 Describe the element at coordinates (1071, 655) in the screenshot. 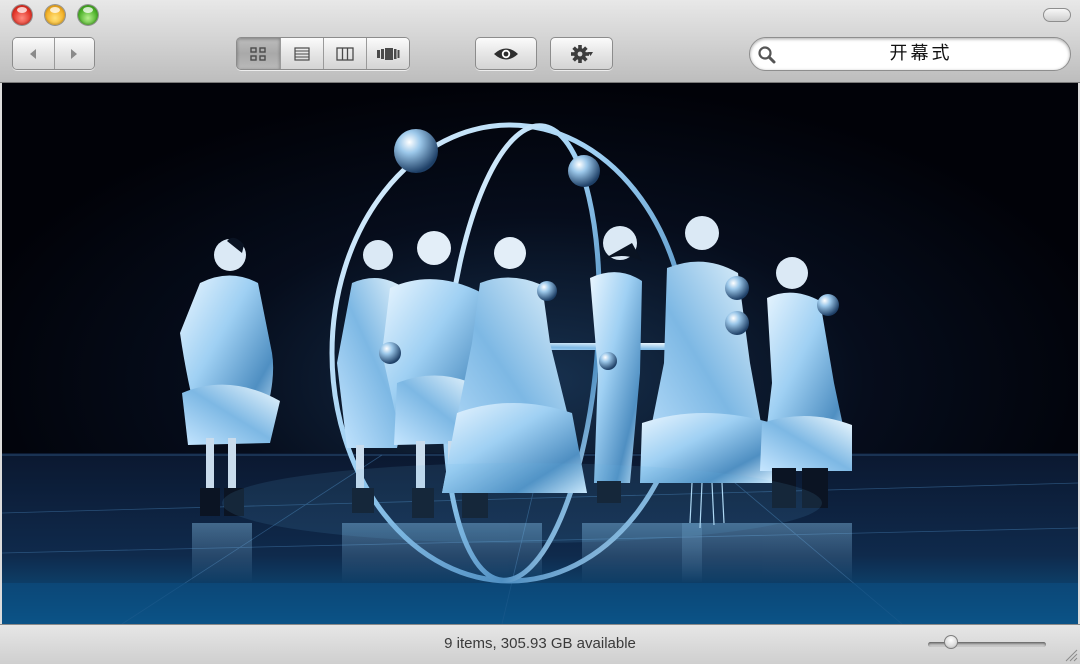

I see `resize-grip-icon` at that location.